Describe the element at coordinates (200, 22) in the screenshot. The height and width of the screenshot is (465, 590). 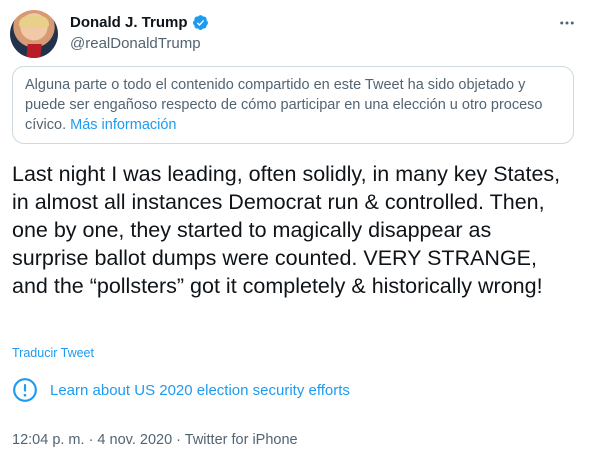
I see `verified-badge-icon` at that location.